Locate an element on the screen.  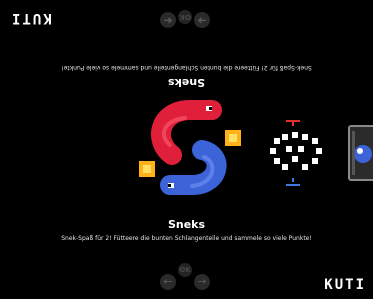
ok-button-top: OK is located at coordinates (185, 17).